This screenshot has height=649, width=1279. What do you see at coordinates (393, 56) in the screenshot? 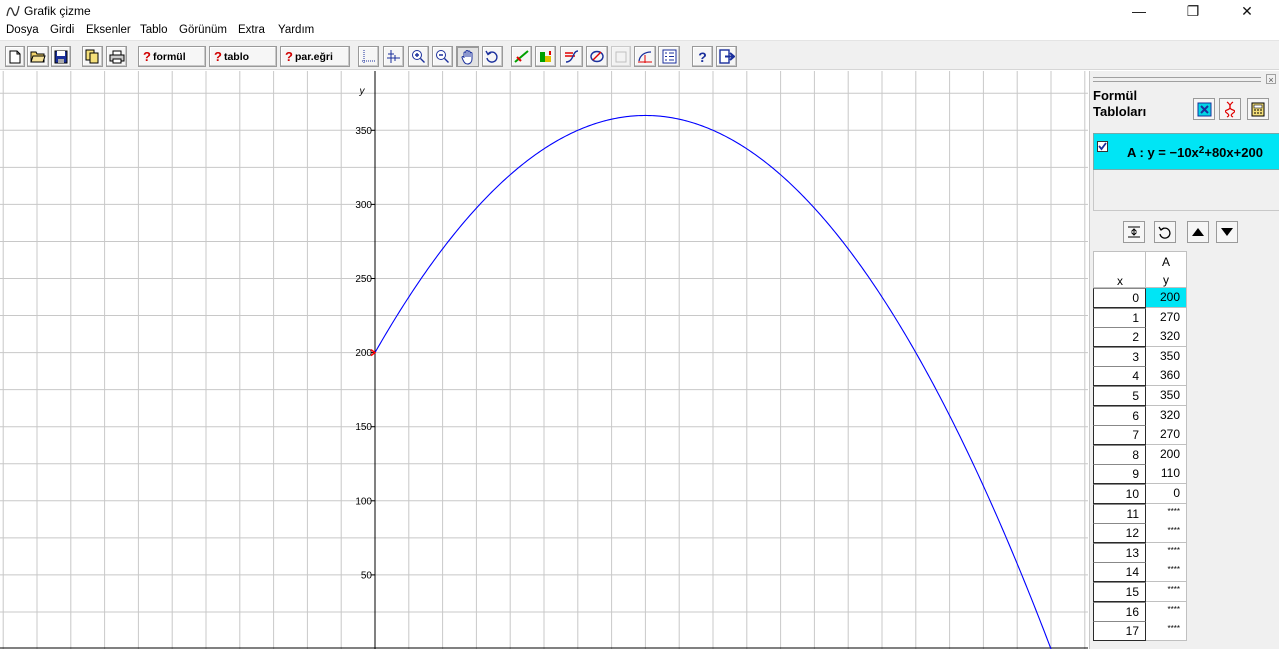
I see `axes-ticks-button` at bounding box center [393, 56].